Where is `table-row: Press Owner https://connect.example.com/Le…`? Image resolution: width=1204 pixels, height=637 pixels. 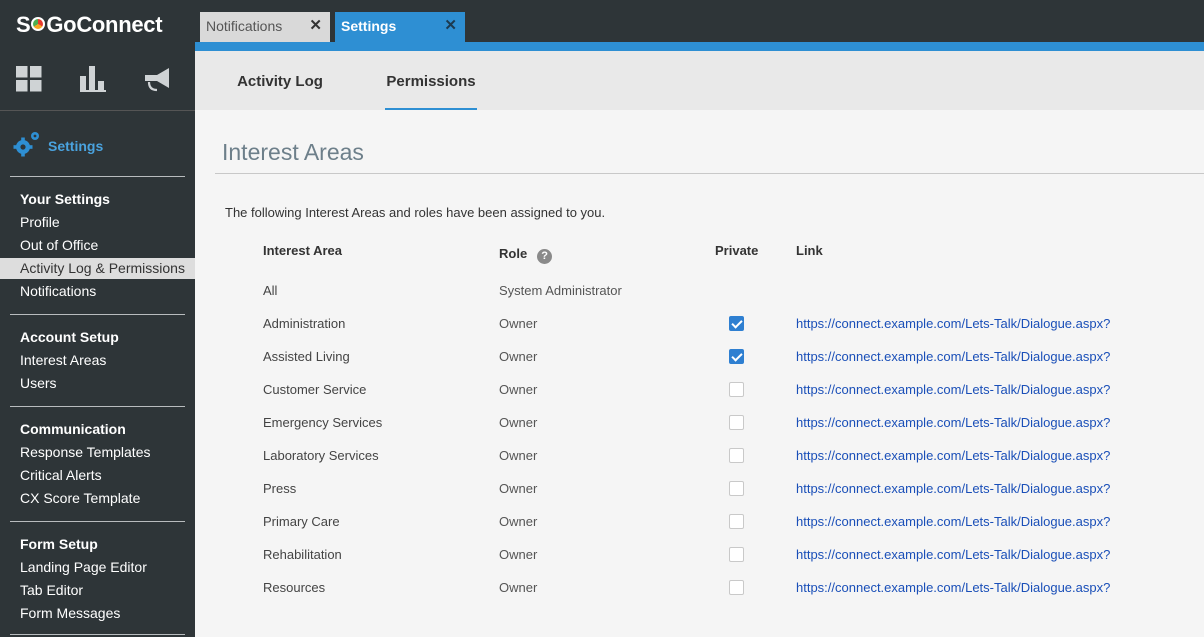 table-row: Press Owner https://connect.example.com/Le… is located at coordinates (602, 489).